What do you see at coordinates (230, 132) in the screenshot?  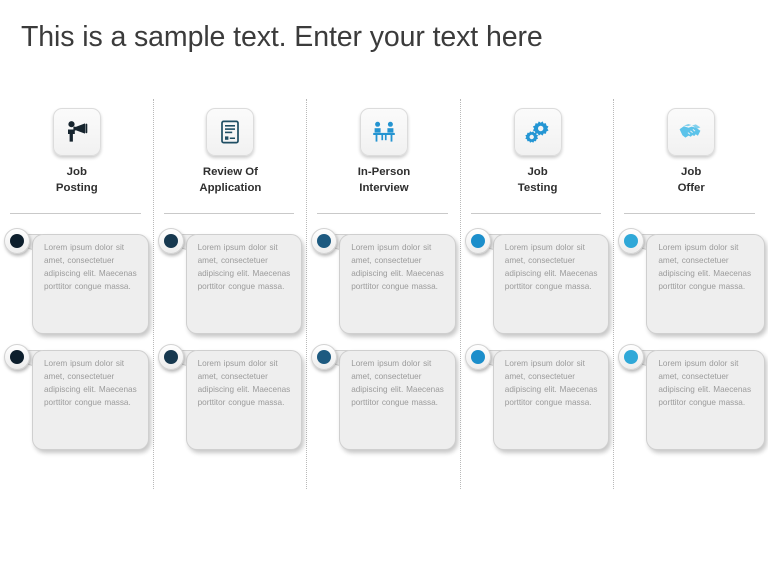 I see `document-review-icon` at bounding box center [230, 132].